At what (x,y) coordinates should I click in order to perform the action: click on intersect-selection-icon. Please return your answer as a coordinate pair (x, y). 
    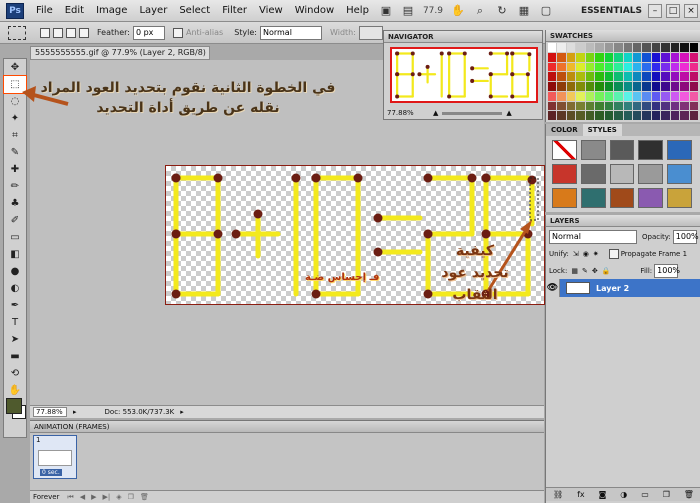
    Looking at the image, I should click on (84, 32).